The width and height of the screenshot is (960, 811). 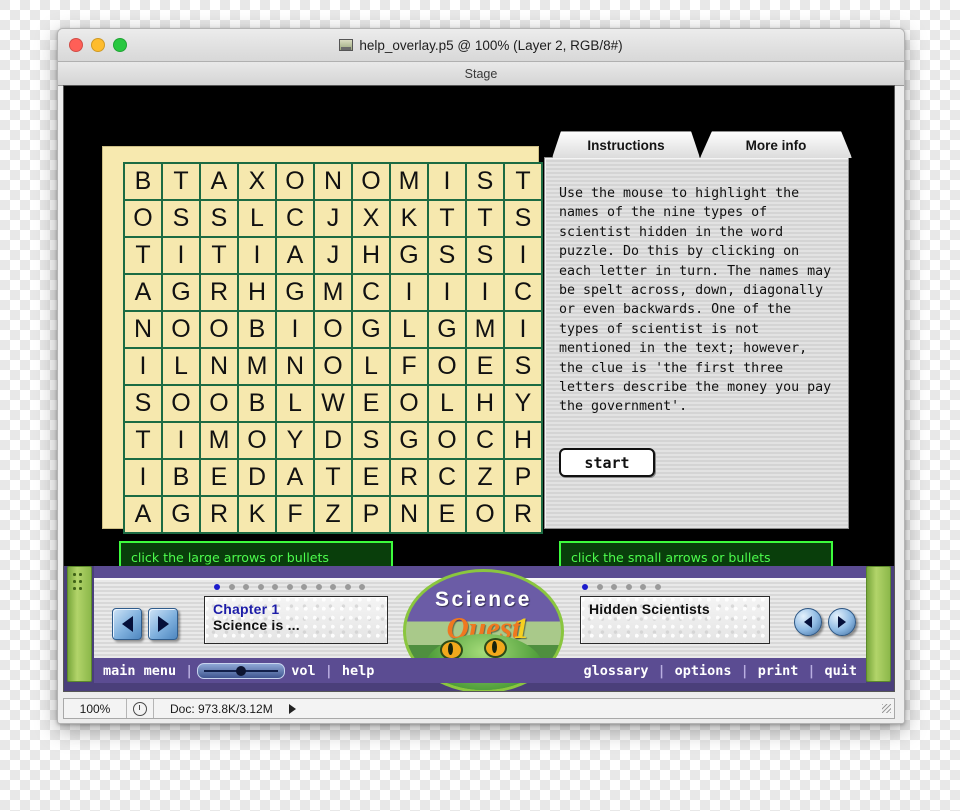 I want to click on puzzle-cell: Y, so click(x=523, y=403).